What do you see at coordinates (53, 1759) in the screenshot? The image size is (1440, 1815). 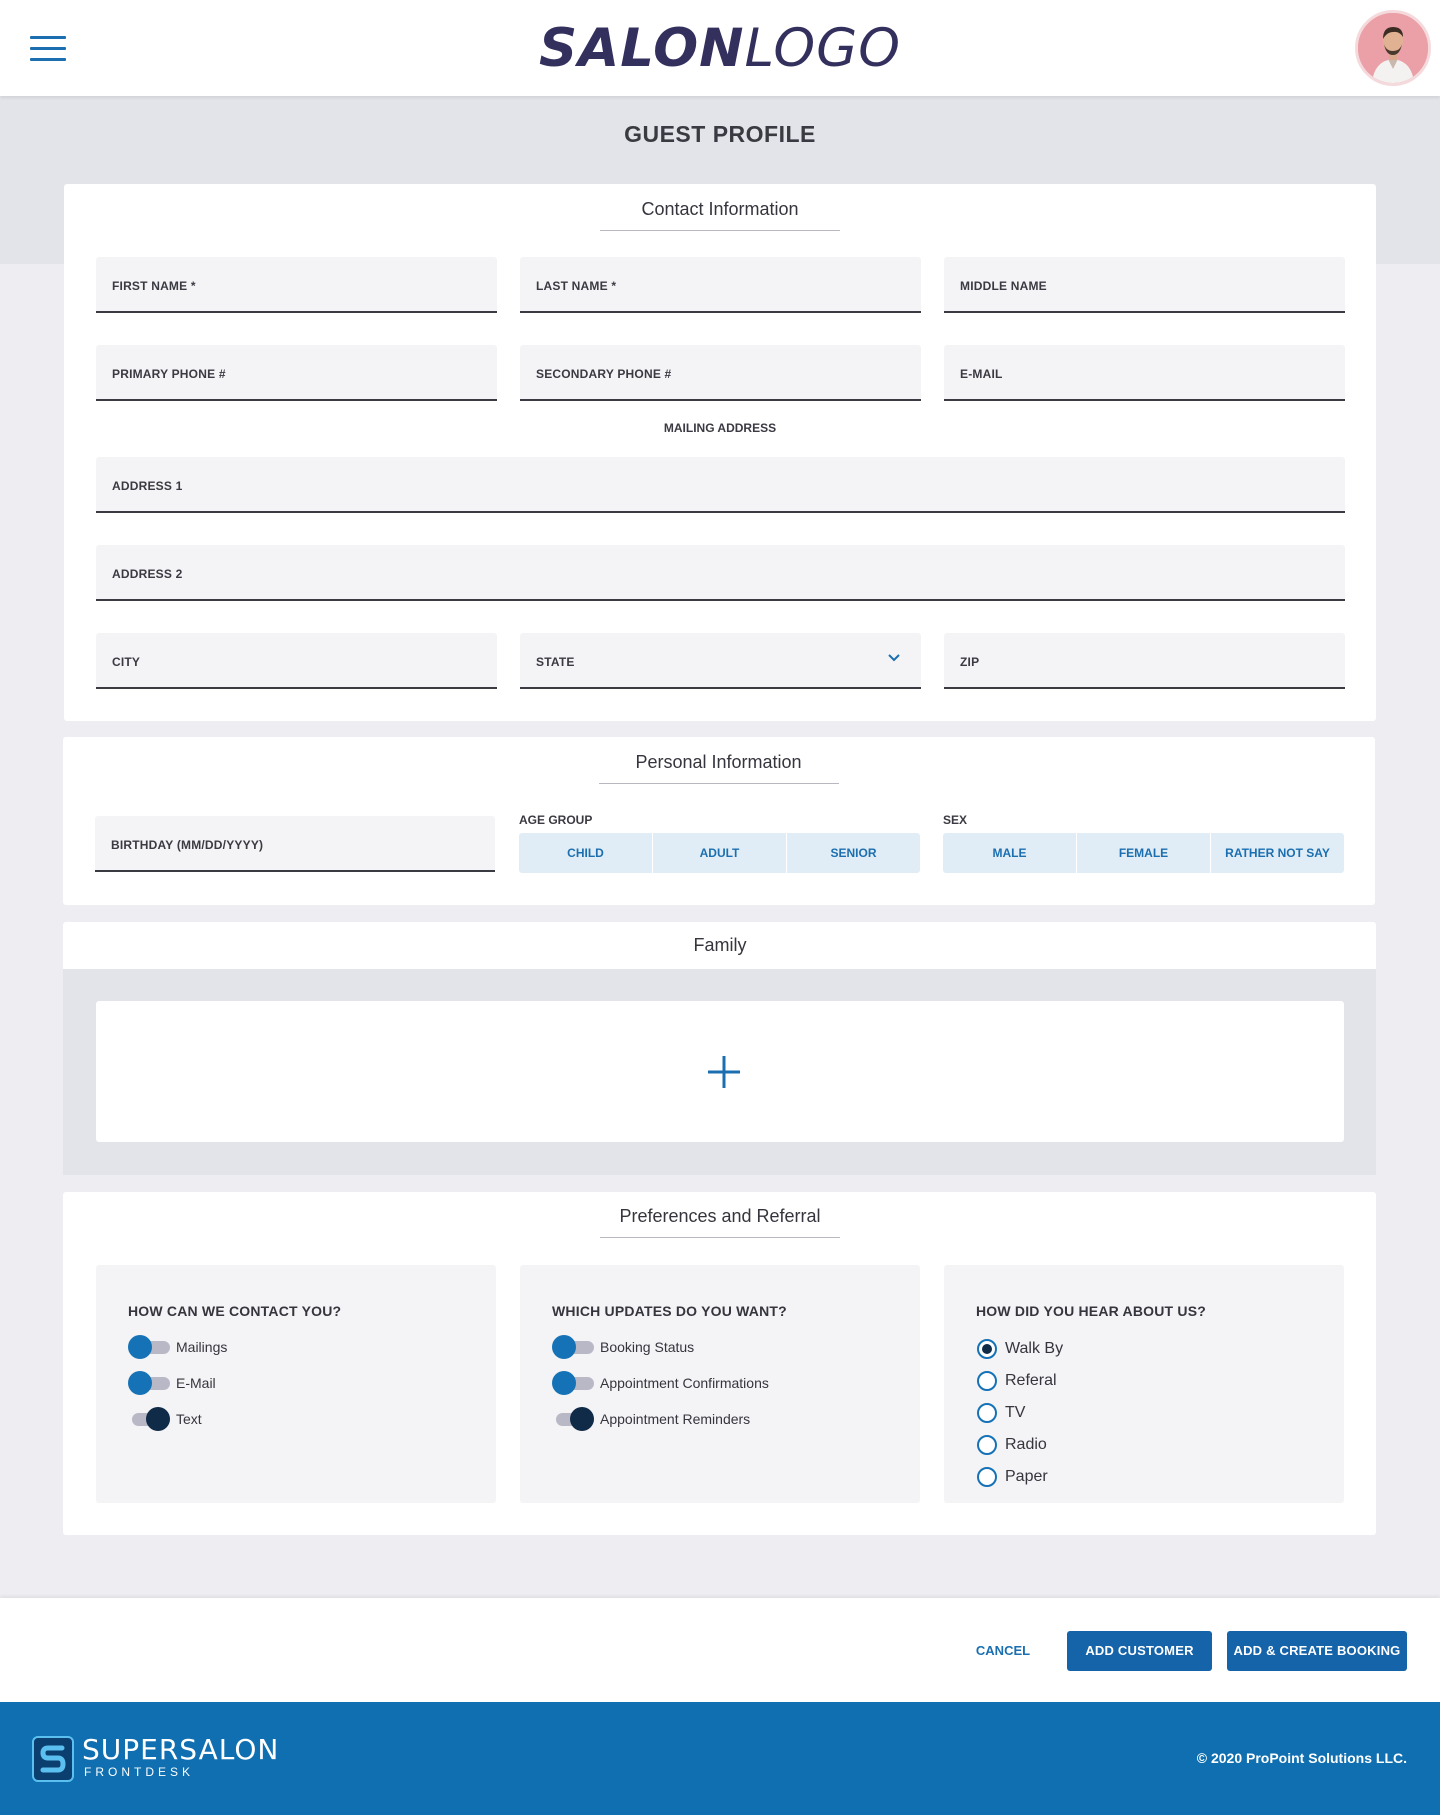 I see `supersalon-logo-icon` at bounding box center [53, 1759].